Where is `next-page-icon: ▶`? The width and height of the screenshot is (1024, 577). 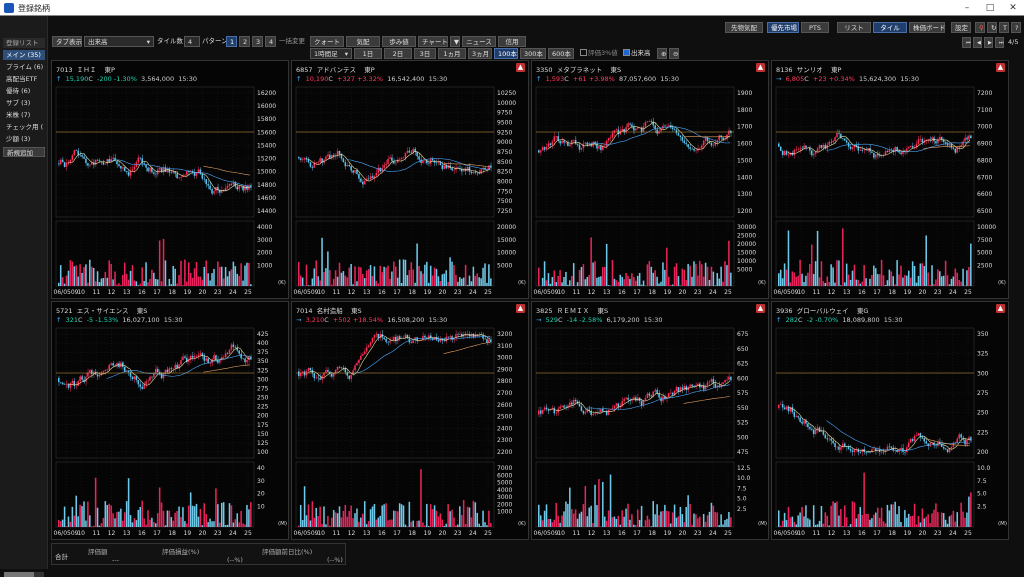
next-page-icon: ▶ is located at coordinates (988, 42).